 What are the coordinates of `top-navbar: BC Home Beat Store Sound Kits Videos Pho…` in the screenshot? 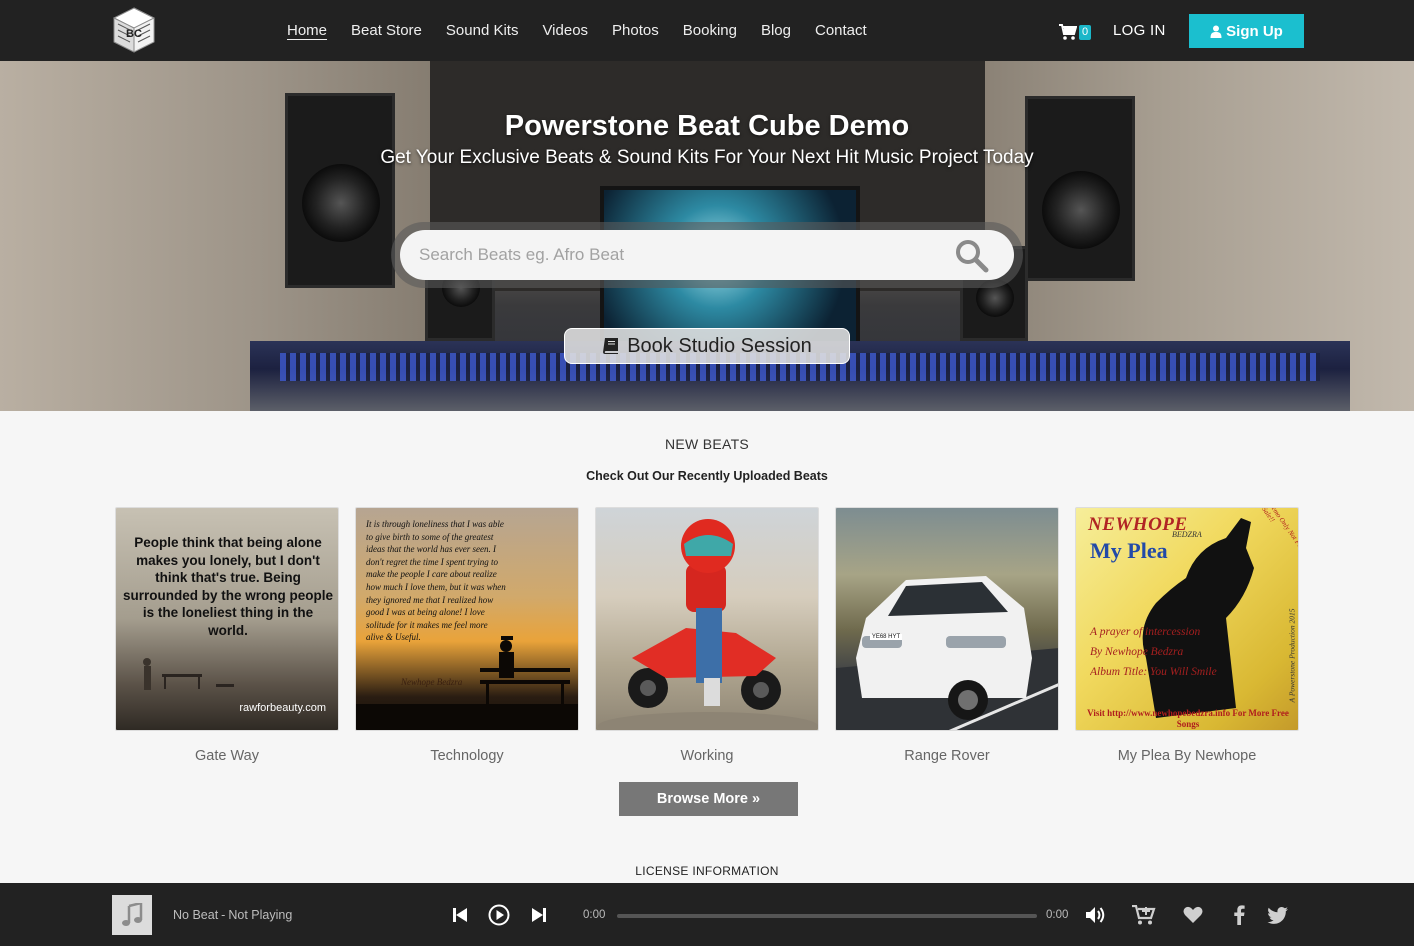 It's located at (707, 30).